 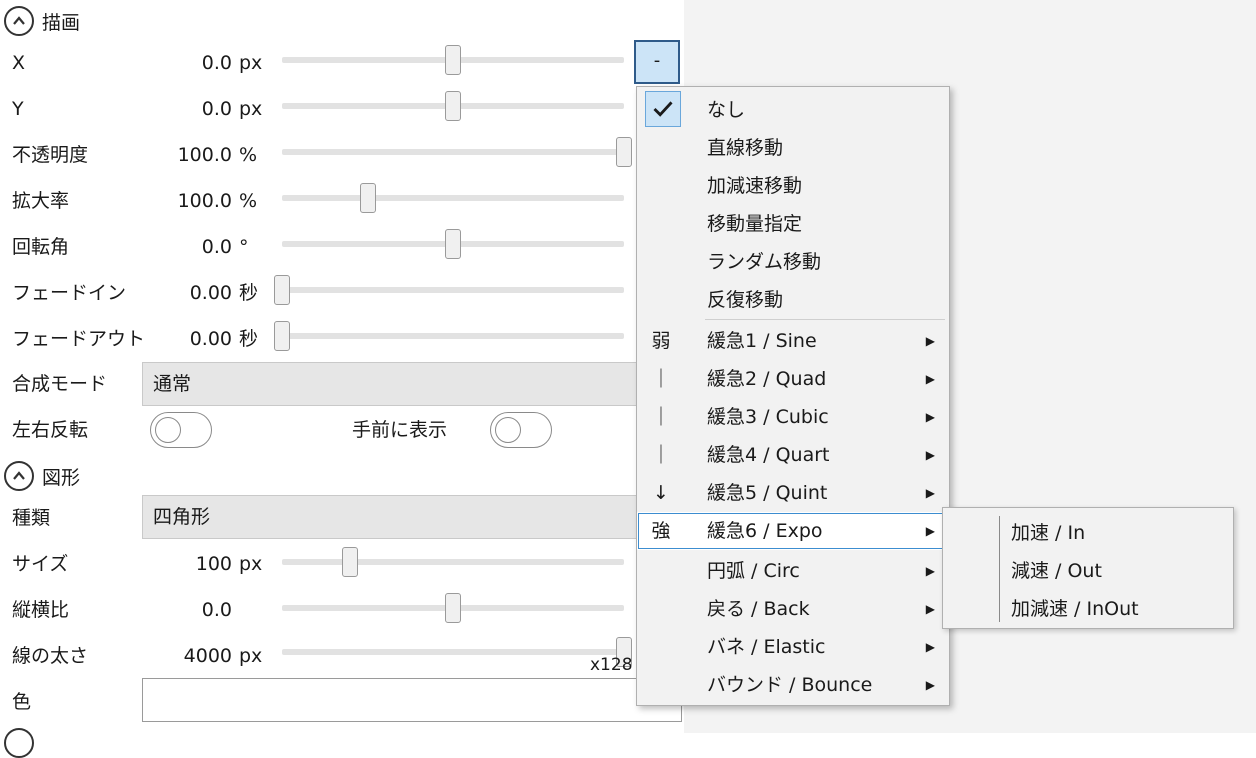 I want to click on slider-y, so click(x=453, y=106).